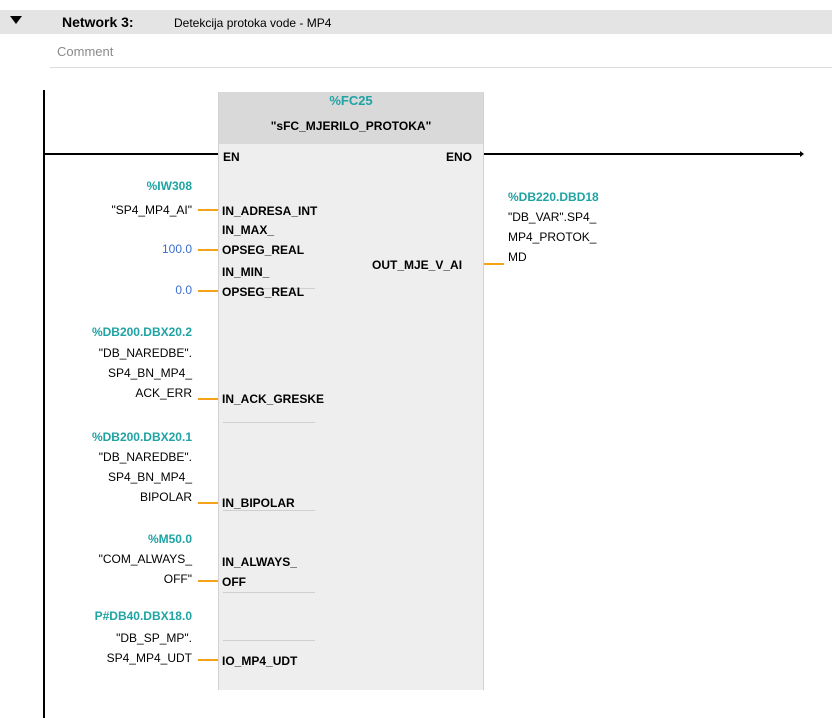 Image resolution: width=832 pixels, height=718 pixels. What do you see at coordinates (231, 157) in the screenshot?
I see `pin-en: EN` at bounding box center [231, 157].